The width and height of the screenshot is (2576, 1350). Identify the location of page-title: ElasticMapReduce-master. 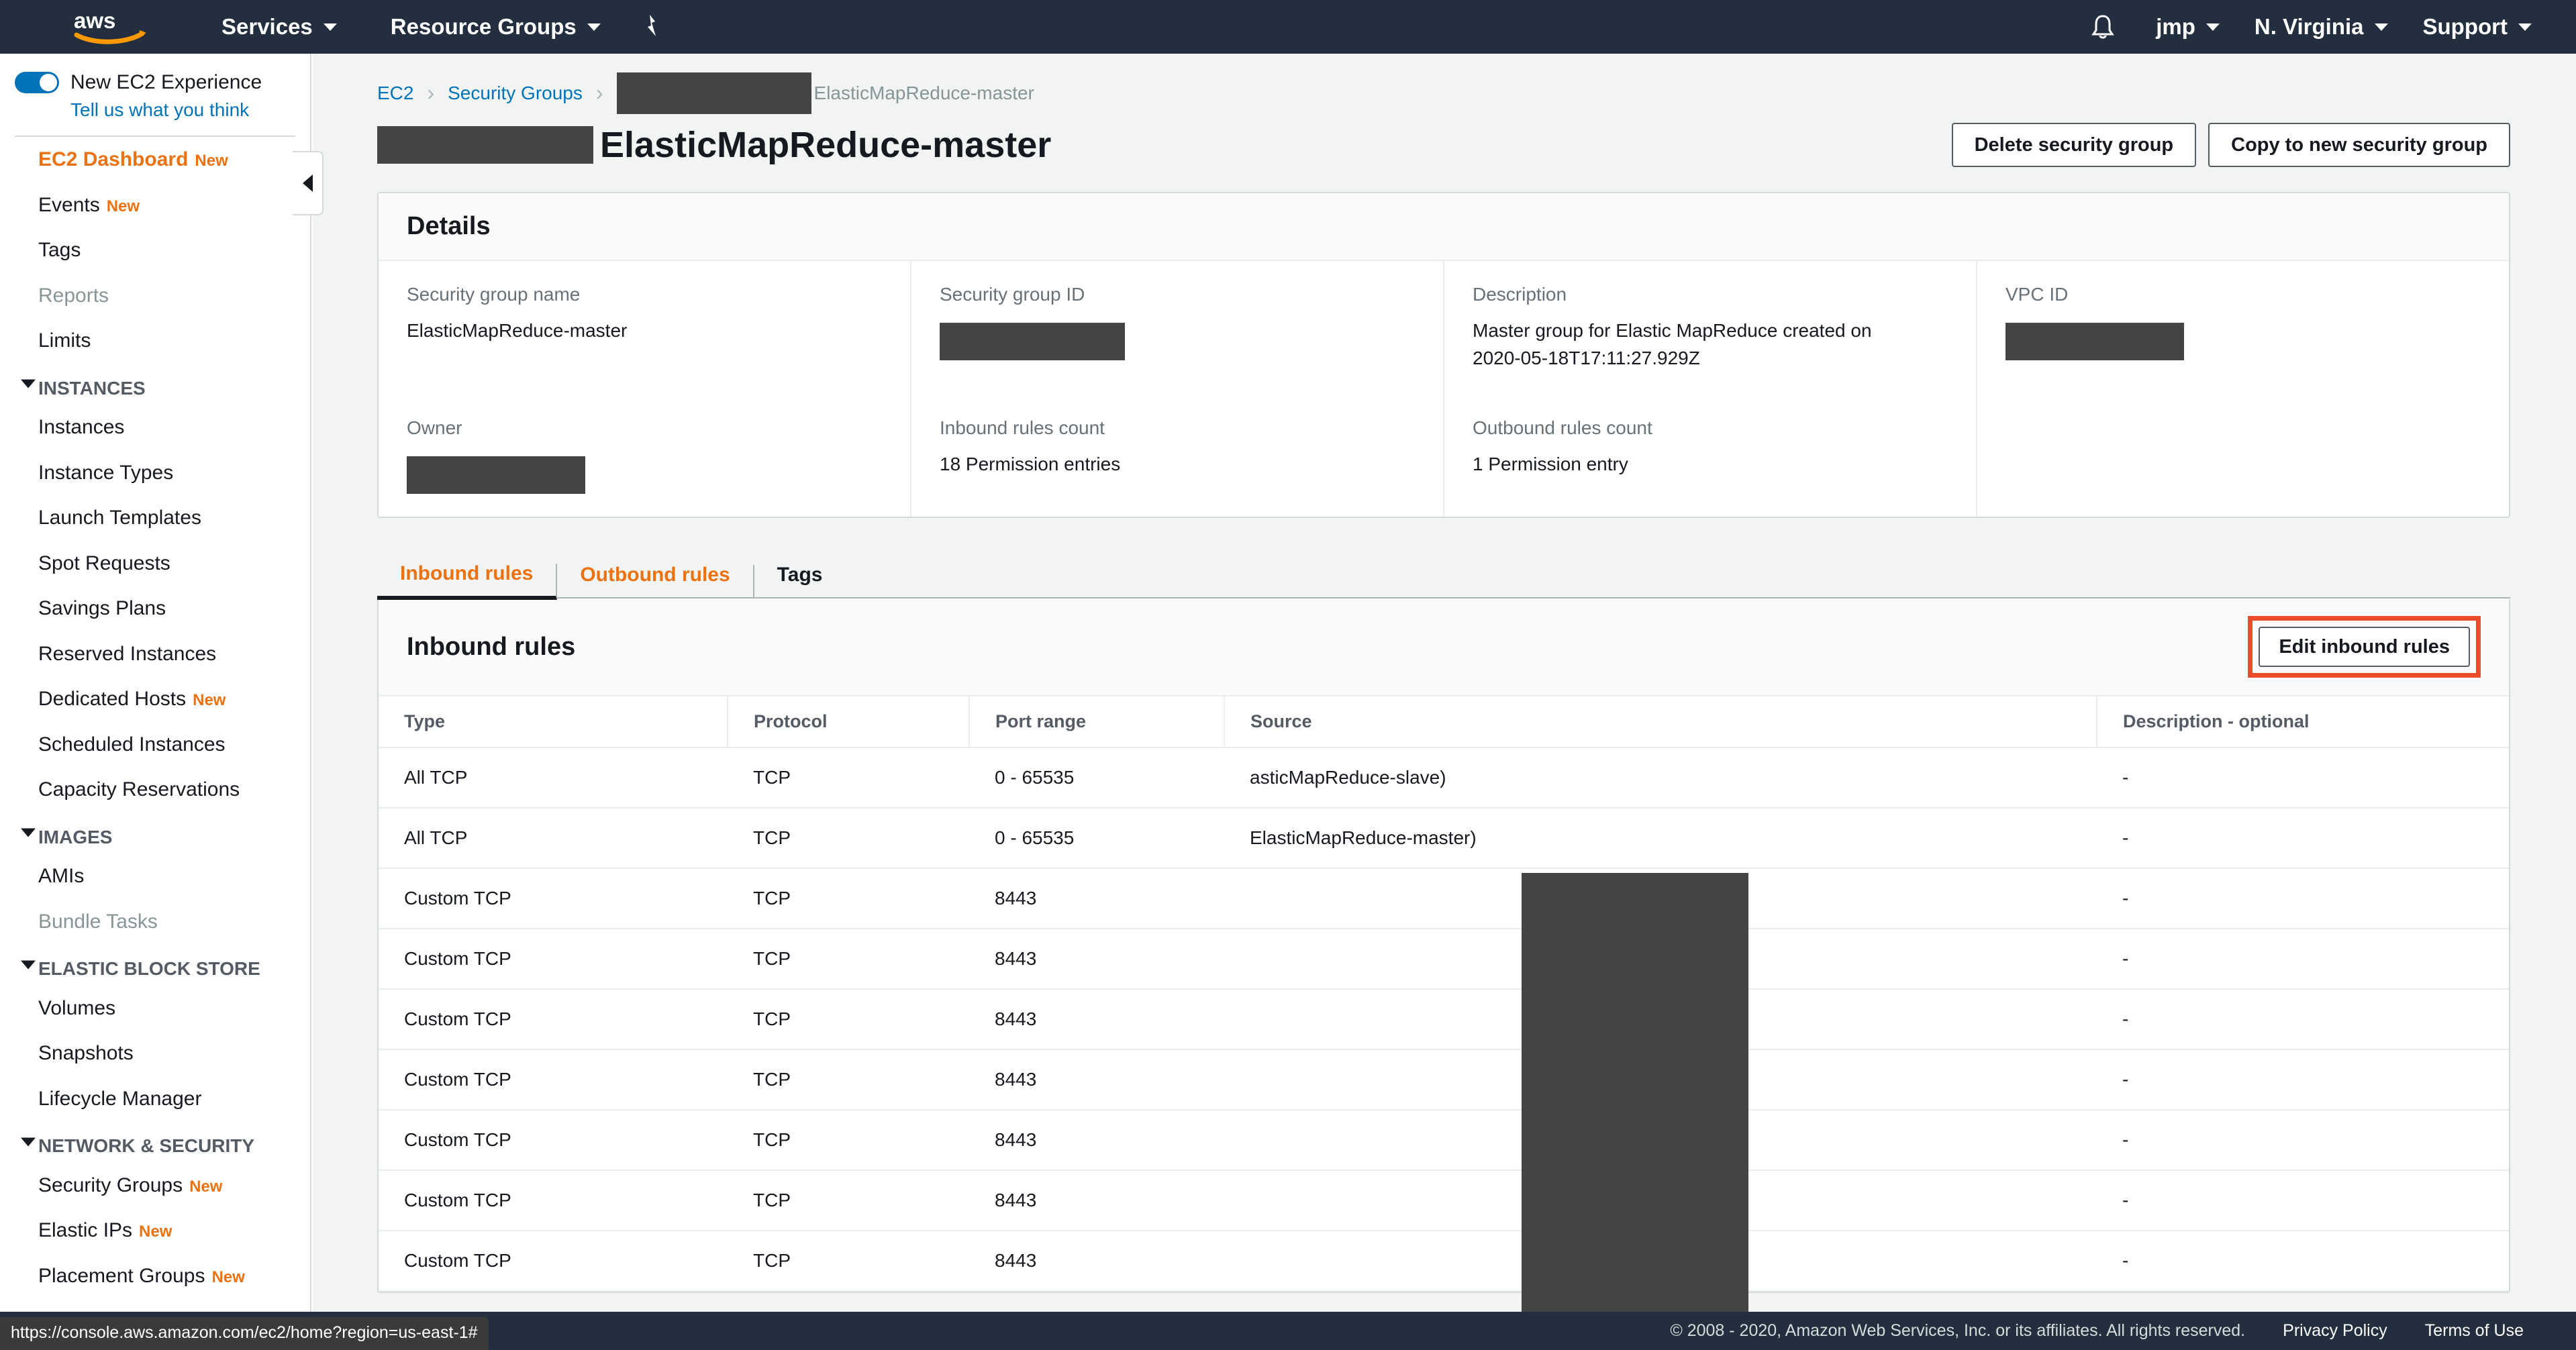
(714, 145).